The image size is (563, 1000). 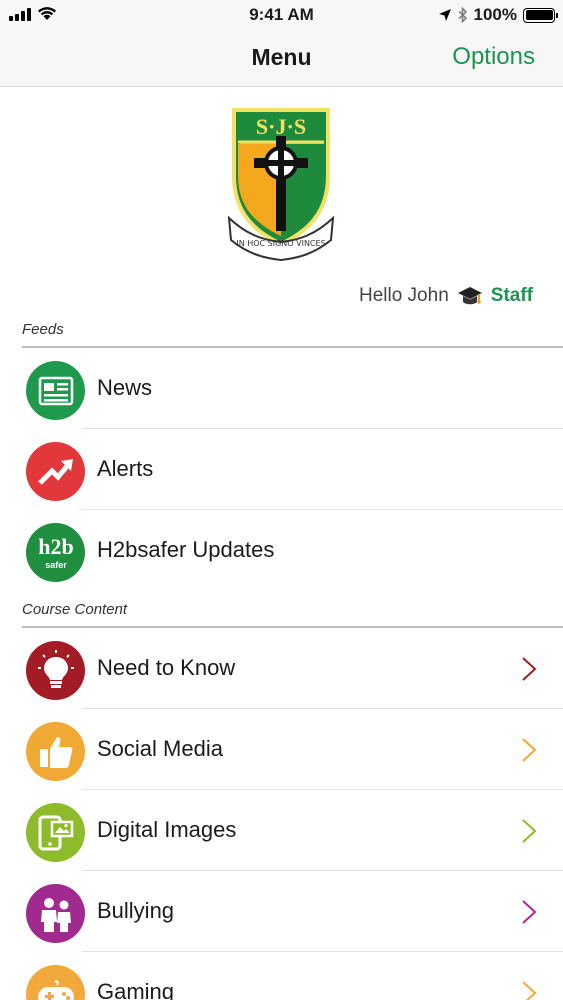 What do you see at coordinates (55, 546) in the screenshot?
I see `h2b-logo-text: h2b` at bounding box center [55, 546].